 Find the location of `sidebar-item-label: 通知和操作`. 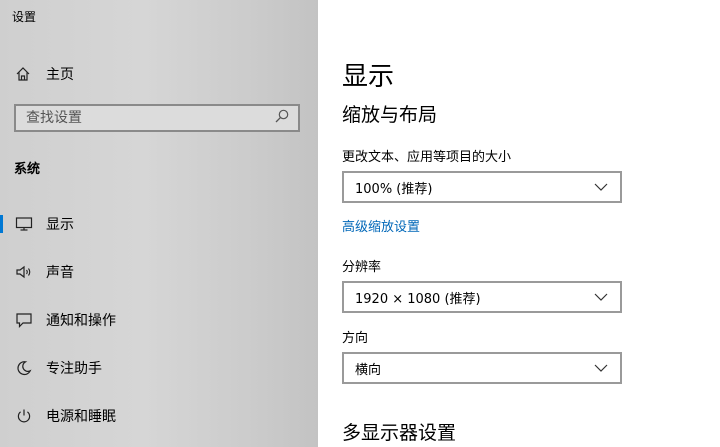

sidebar-item-label: 通知和操作 is located at coordinates (81, 321).